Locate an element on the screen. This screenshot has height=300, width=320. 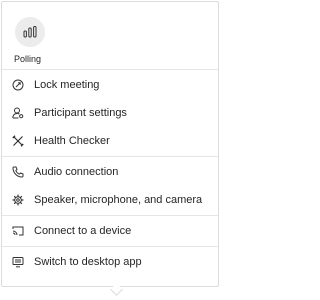
lock-meeting-label: Lock meeting is located at coordinates (67, 85).